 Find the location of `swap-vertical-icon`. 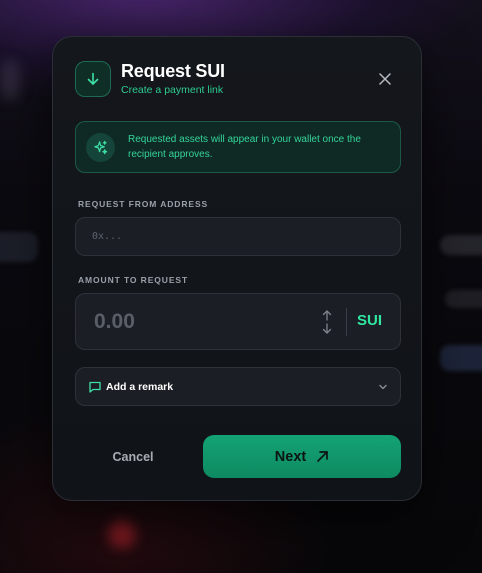

swap-vertical-icon is located at coordinates (327, 322).